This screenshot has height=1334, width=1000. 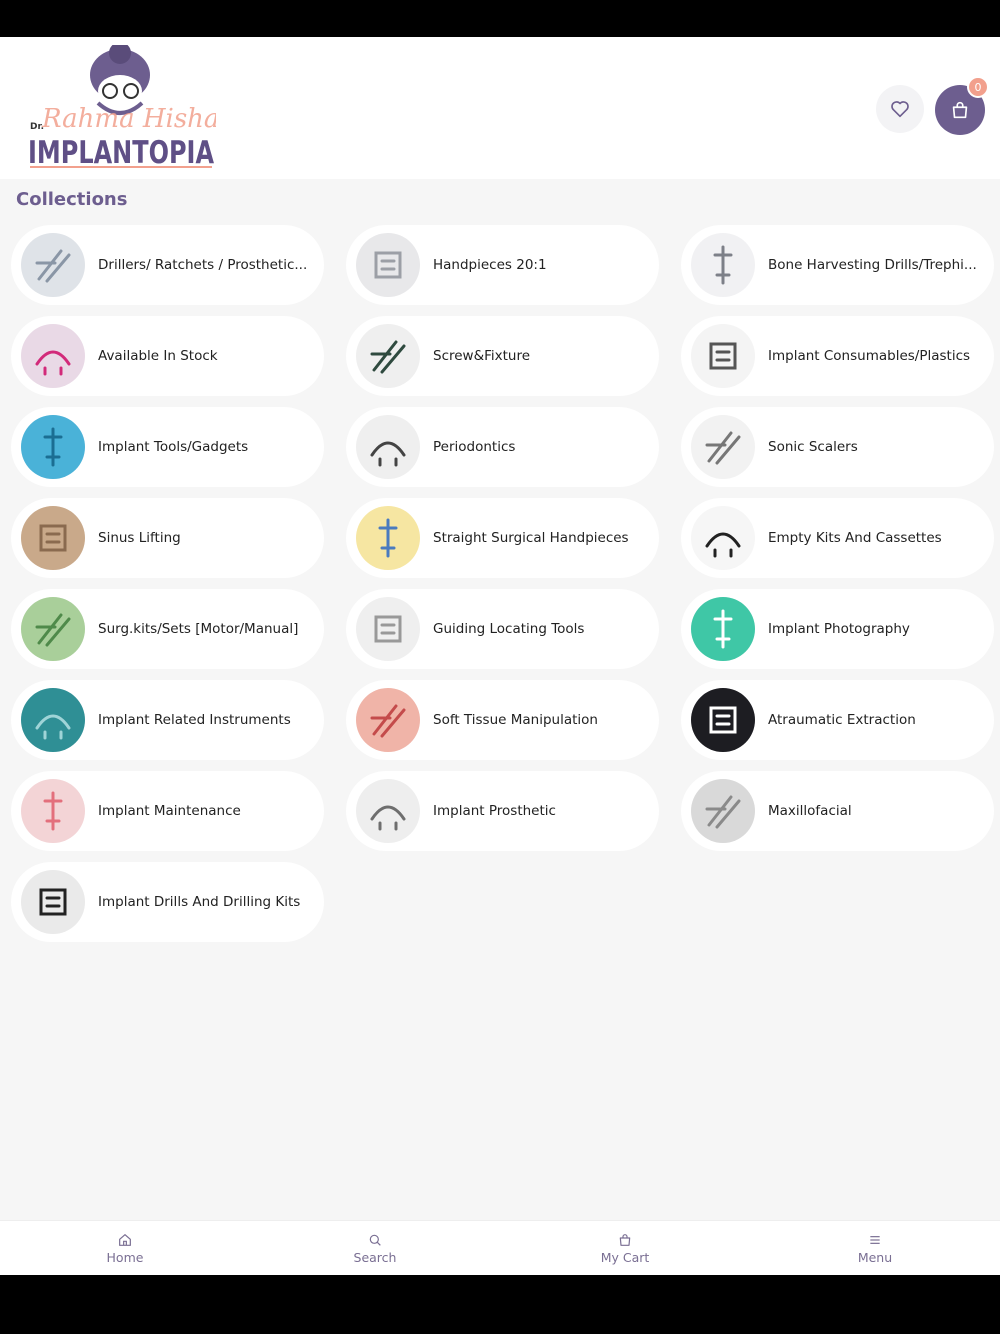 I want to click on guide-tool-icon, so click(x=388, y=629).